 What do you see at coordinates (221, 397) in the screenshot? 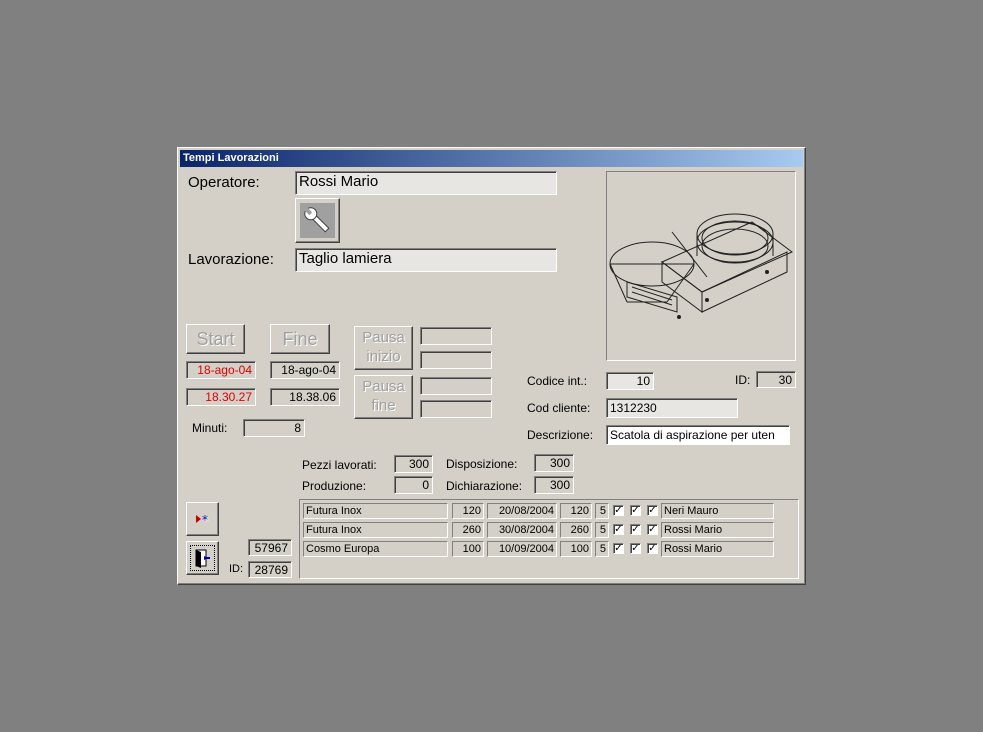
I see `start-time-field: 18.30.27` at bounding box center [221, 397].